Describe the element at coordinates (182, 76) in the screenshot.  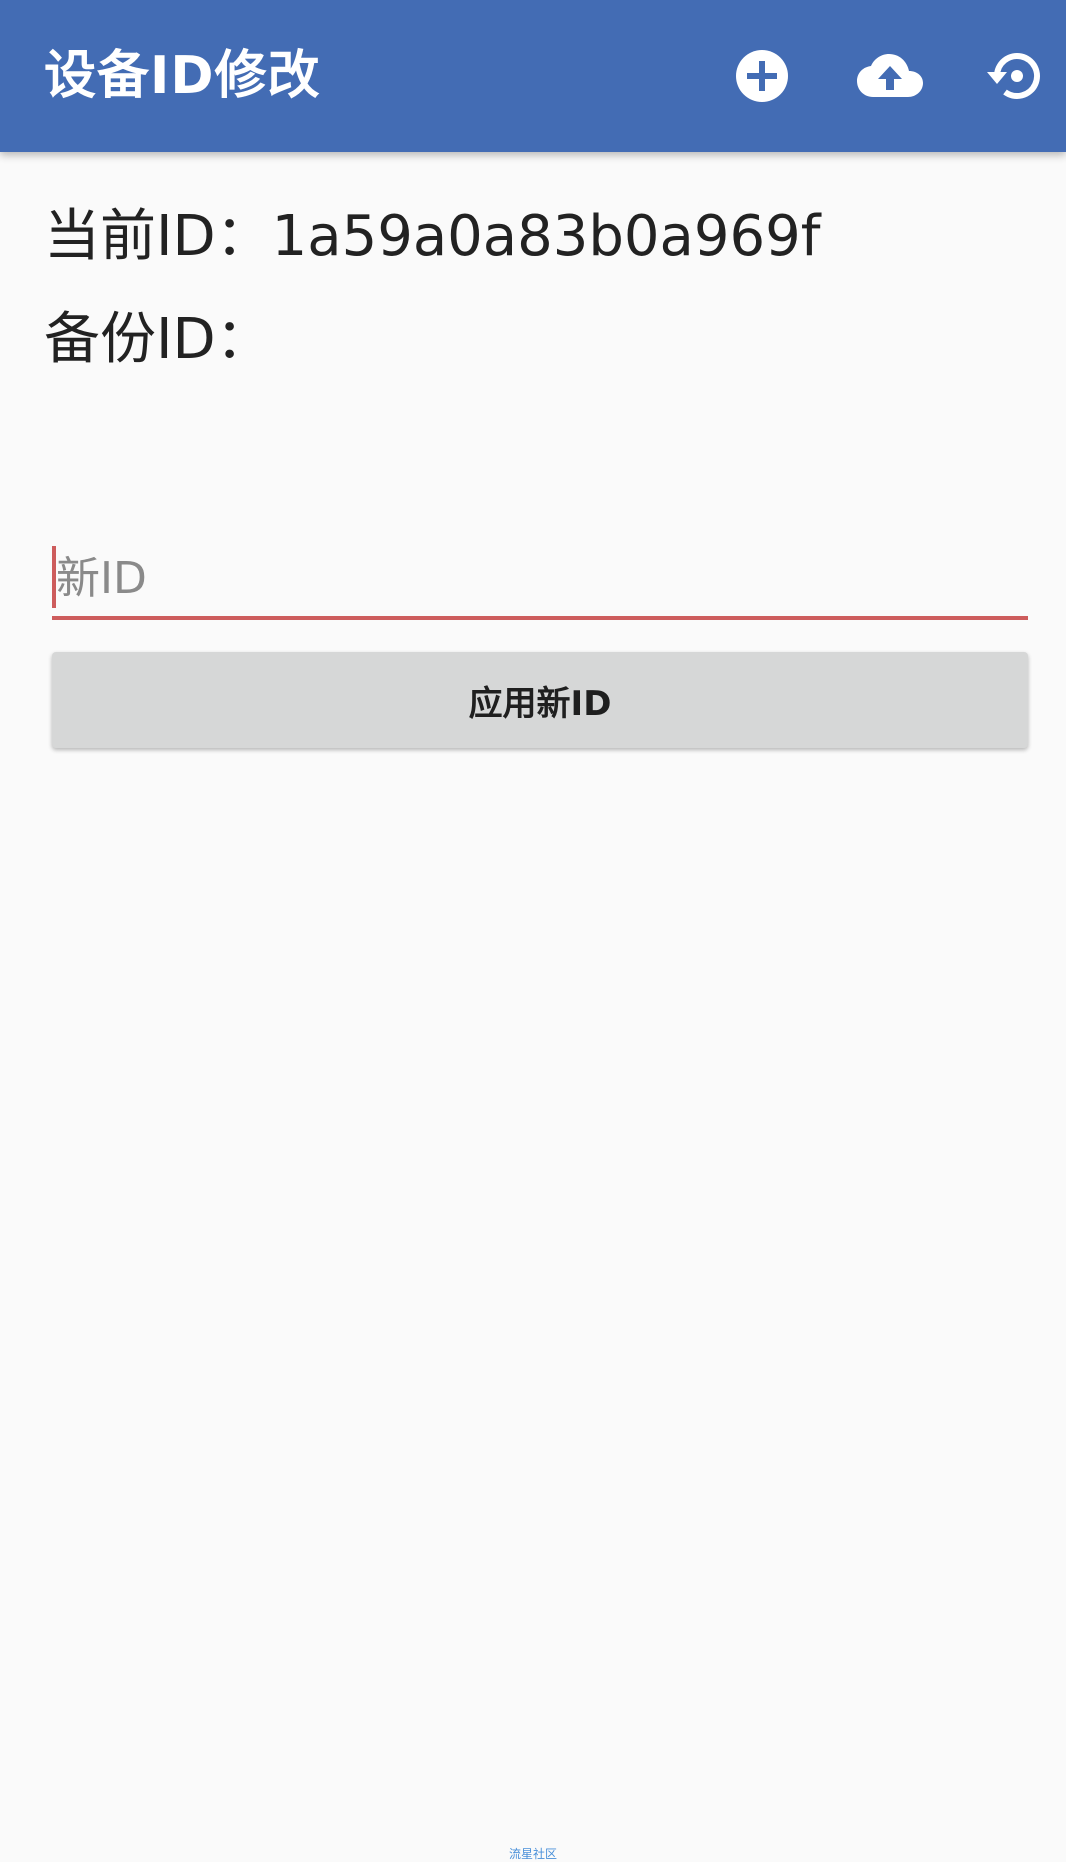
I see `app-title: 设备ID修改` at that location.